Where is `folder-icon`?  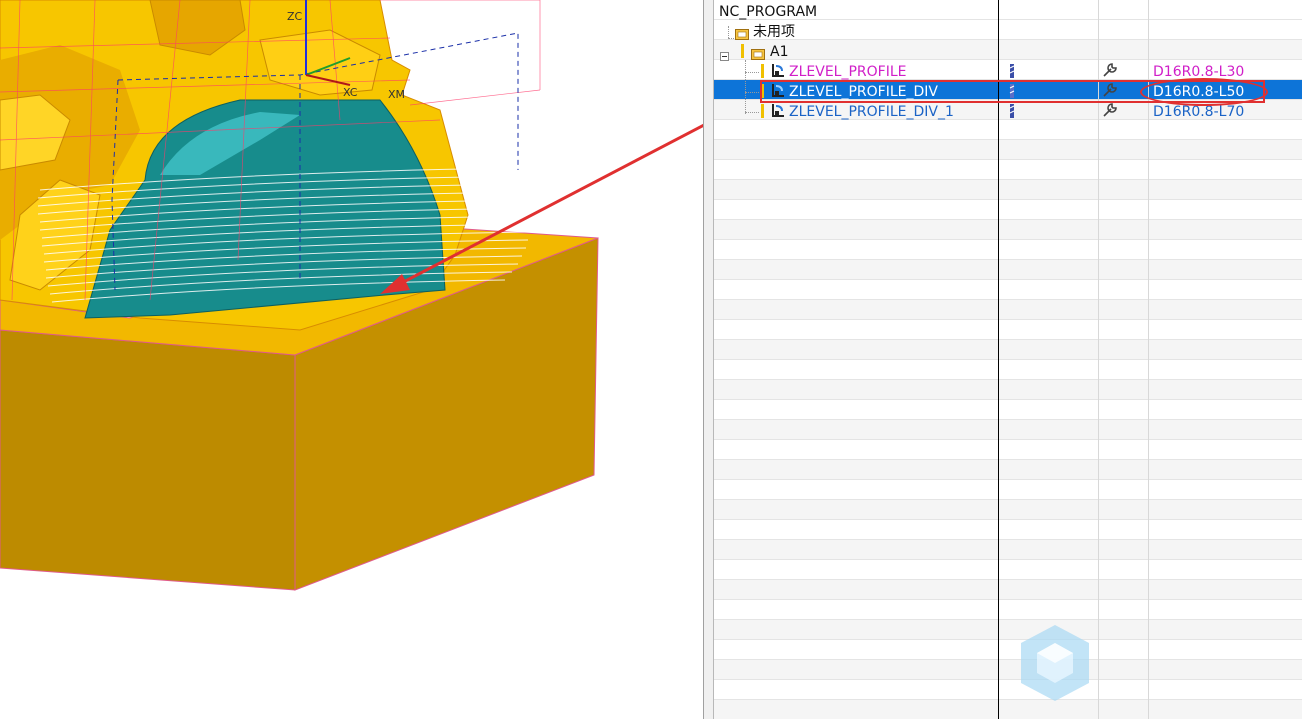 folder-icon is located at coordinates (742, 34).